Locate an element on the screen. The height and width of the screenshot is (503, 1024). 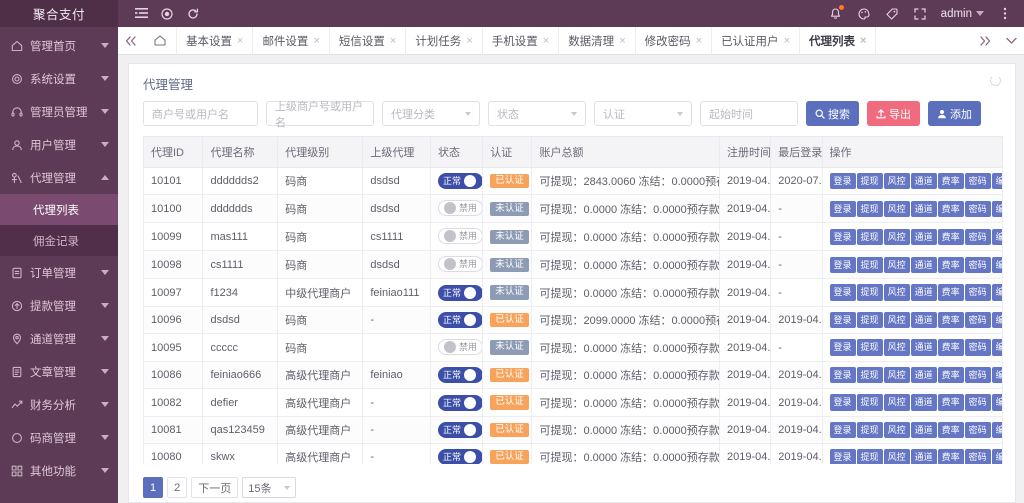
tab-2: 邮件设置 × is located at coordinates (291, 40).